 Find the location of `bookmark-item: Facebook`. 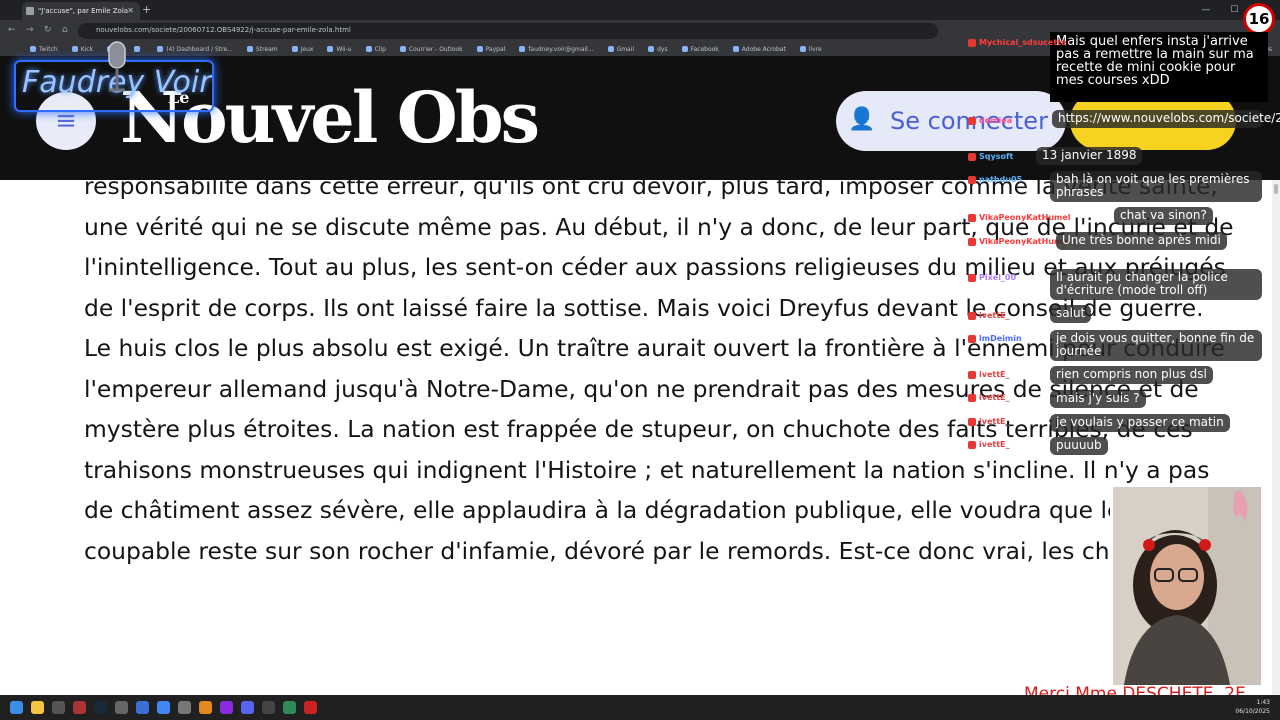

bookmark-item: Facebook is located at coordinates (700, 49).